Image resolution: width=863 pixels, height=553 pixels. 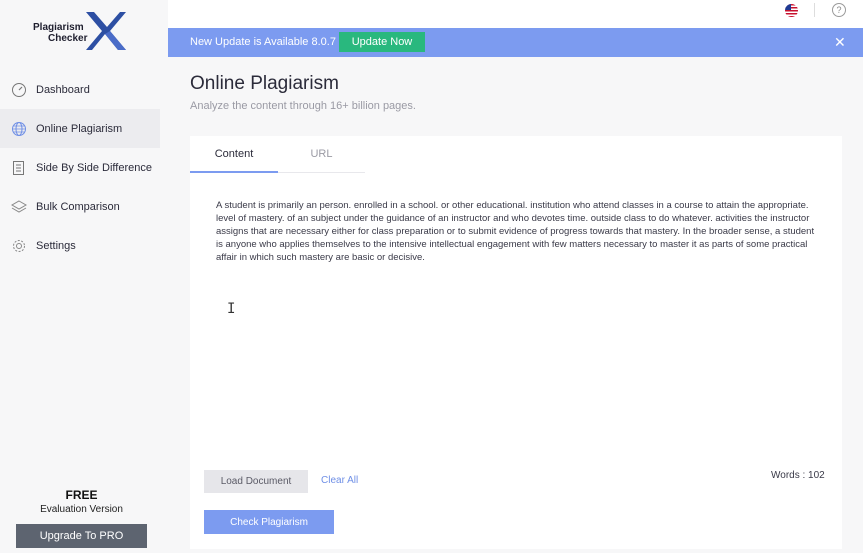 I want to click on license-info: FREE Evaluation Version, so click(x=81, y=501).